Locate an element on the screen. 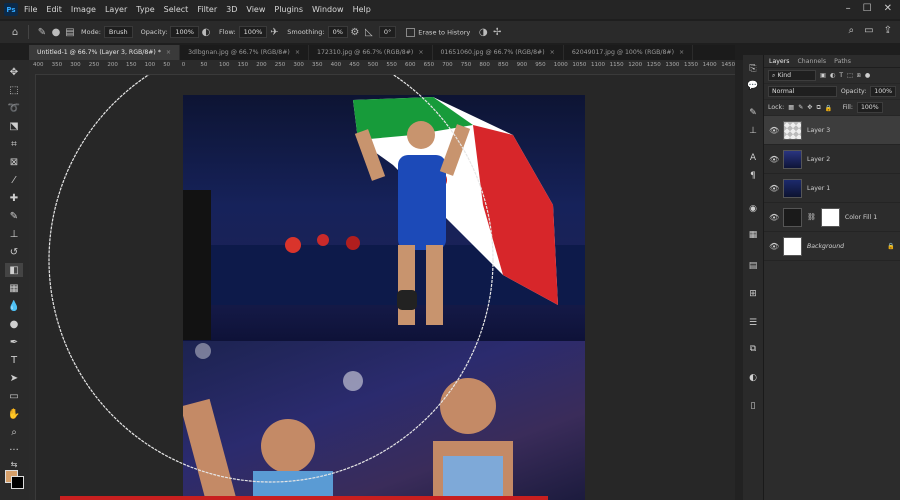 Image resolution: width=900 pixels, height=500 pixels. healing-brush-tool-icon: ✚ is located at coordinates (14, 198).